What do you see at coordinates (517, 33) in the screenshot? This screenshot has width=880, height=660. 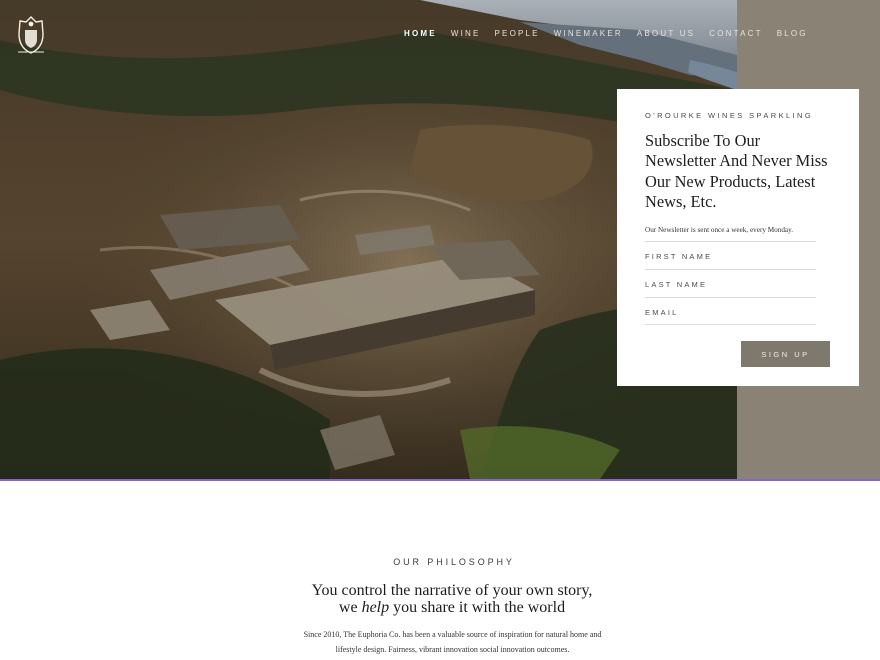 I see `nav-people: PEOPLE` at bounding box center [517, 33].